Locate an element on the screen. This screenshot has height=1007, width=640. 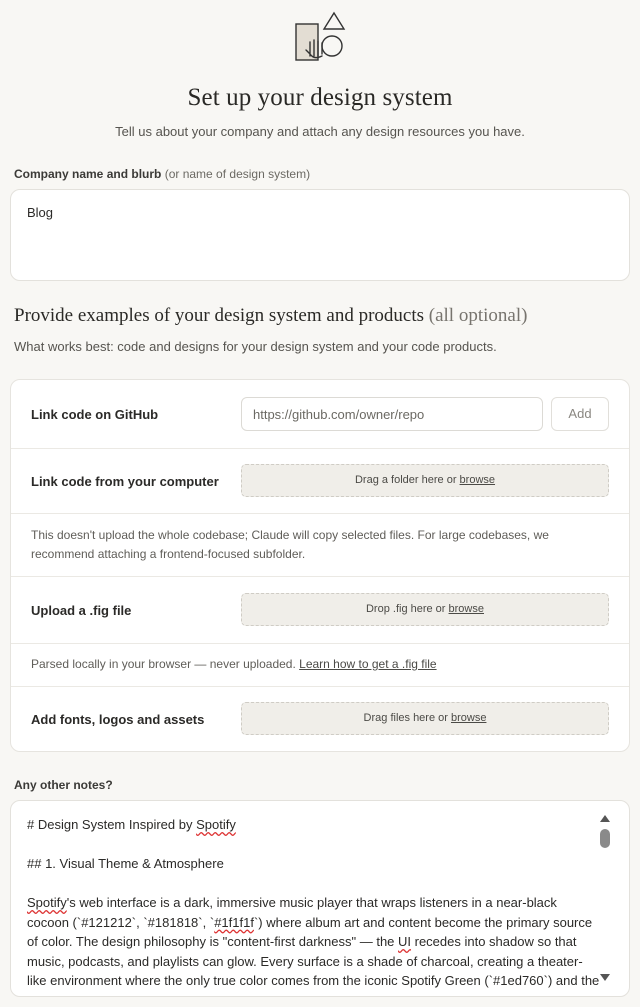
notes-h1-prefix: # Design System Inspired by is located at coordinates (112, 824).